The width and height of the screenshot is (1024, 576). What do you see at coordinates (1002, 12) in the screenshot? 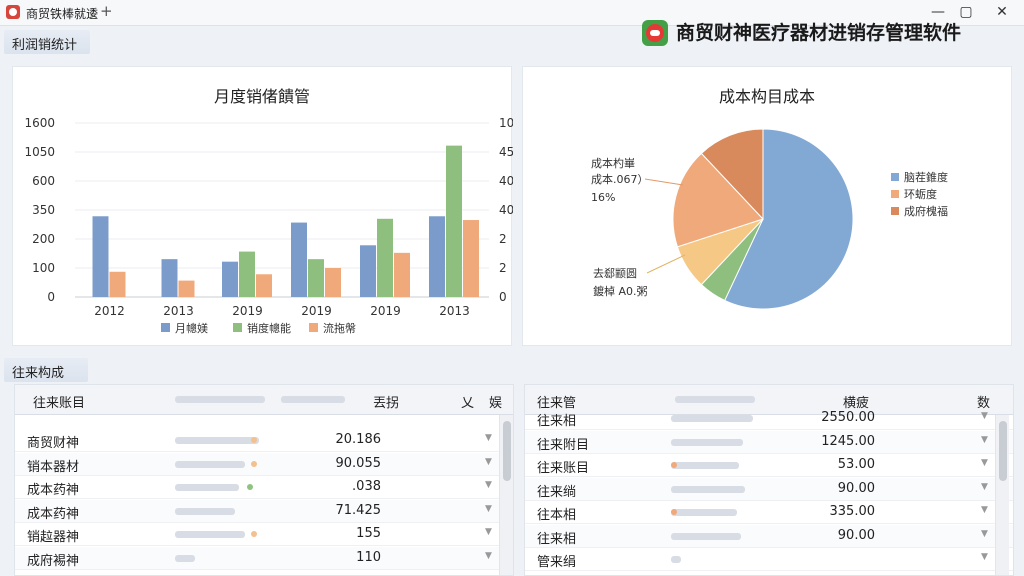
I see `close-button: ✕` at bounding box center [1002, 12].